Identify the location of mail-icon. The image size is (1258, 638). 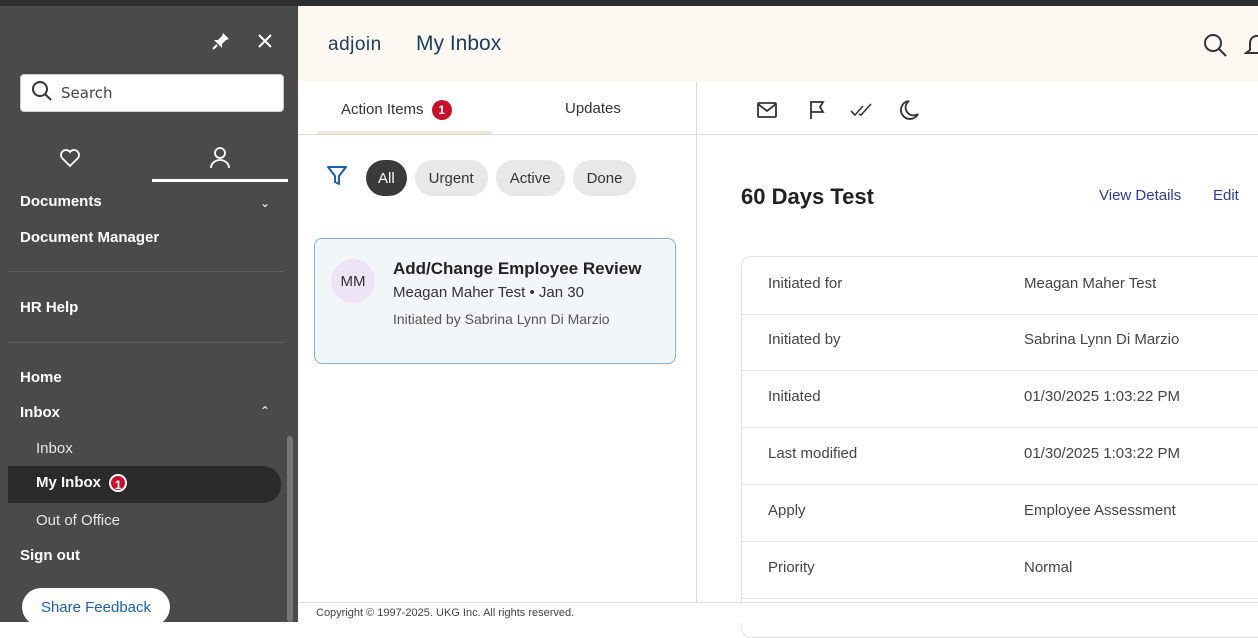
(767, 110).